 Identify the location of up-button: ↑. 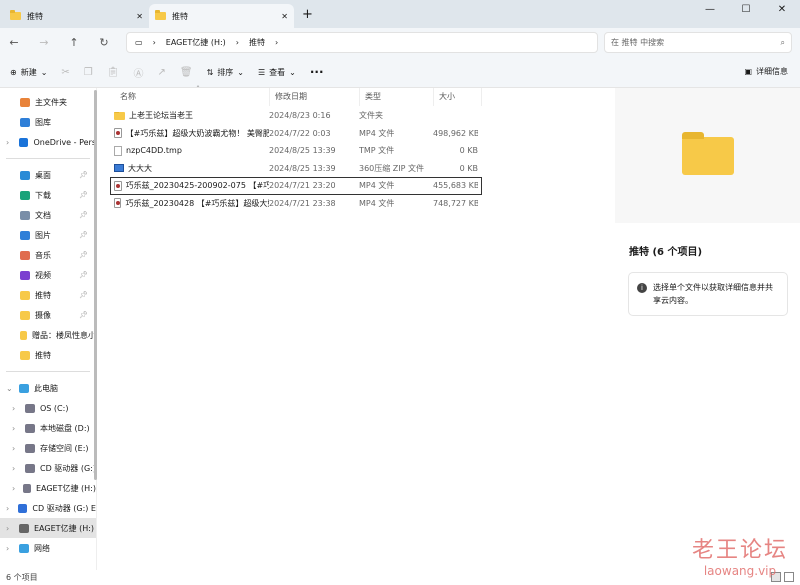
(74, 42).